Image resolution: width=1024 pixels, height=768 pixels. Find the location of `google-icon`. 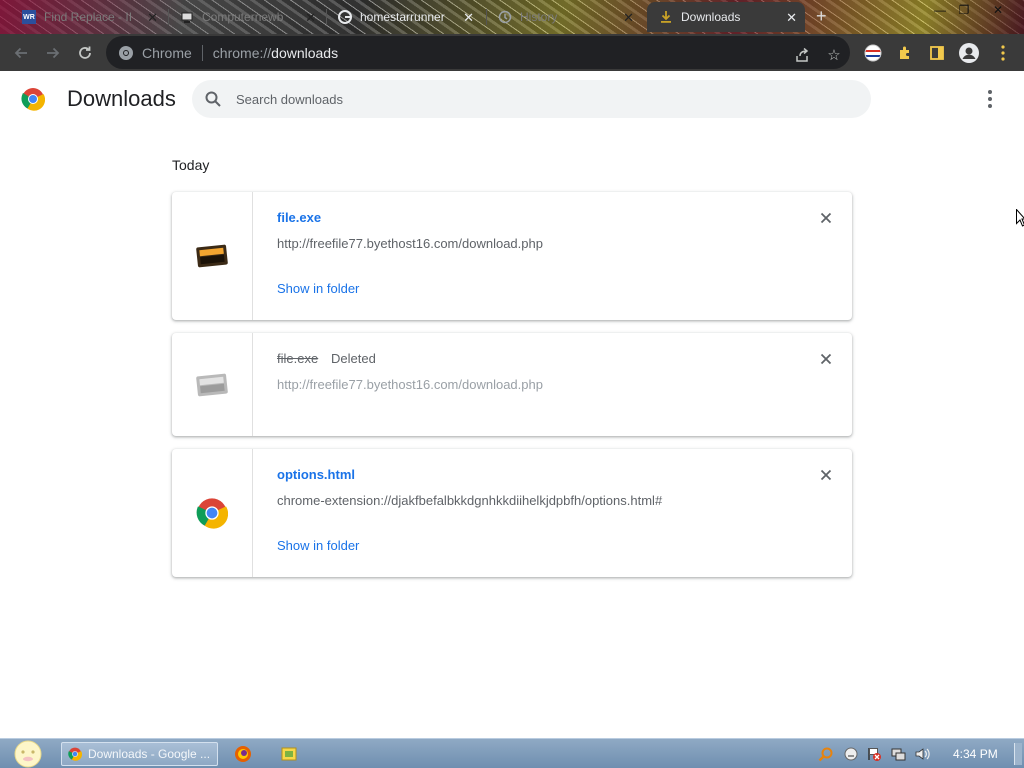

google-icon is located at coordinates (345, 17).